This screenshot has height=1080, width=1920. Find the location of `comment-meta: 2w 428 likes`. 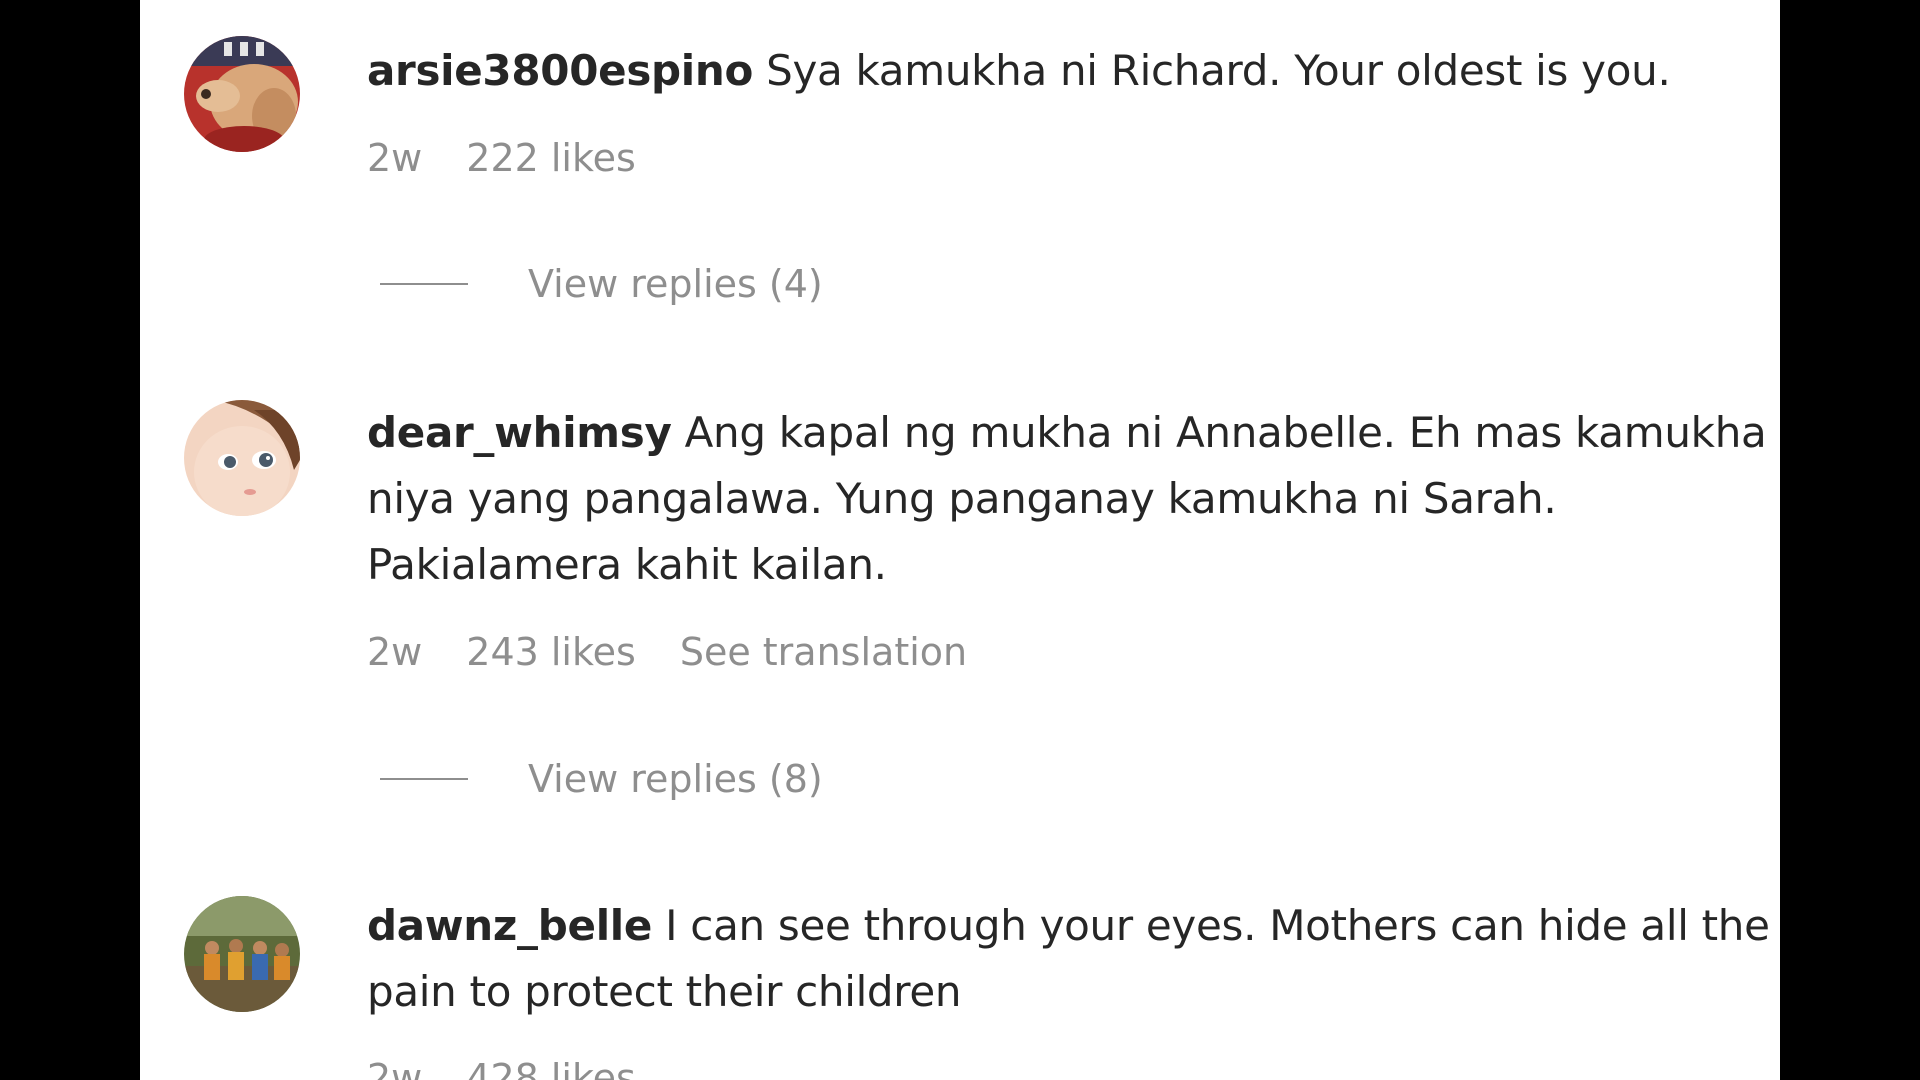

comment-meta: 2w 428 likes is located at coordinates (523, 1068).